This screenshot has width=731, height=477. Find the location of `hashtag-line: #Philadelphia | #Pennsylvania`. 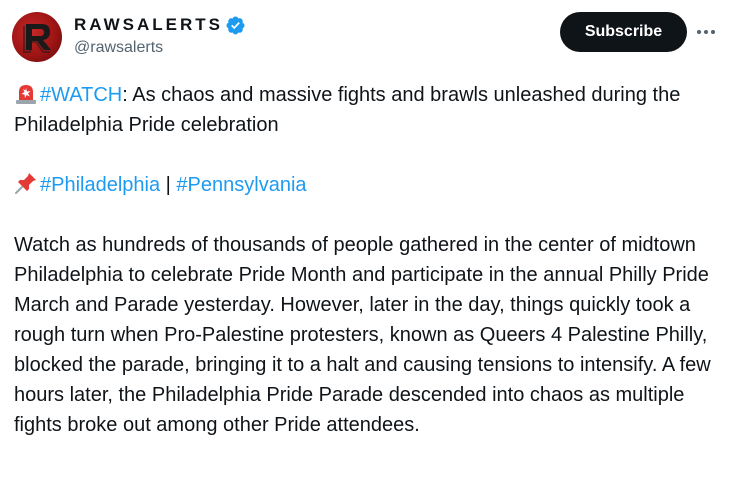

hashtag-line: #Philadelphia | #Pennsylvania is located at coordinates (366, 185).